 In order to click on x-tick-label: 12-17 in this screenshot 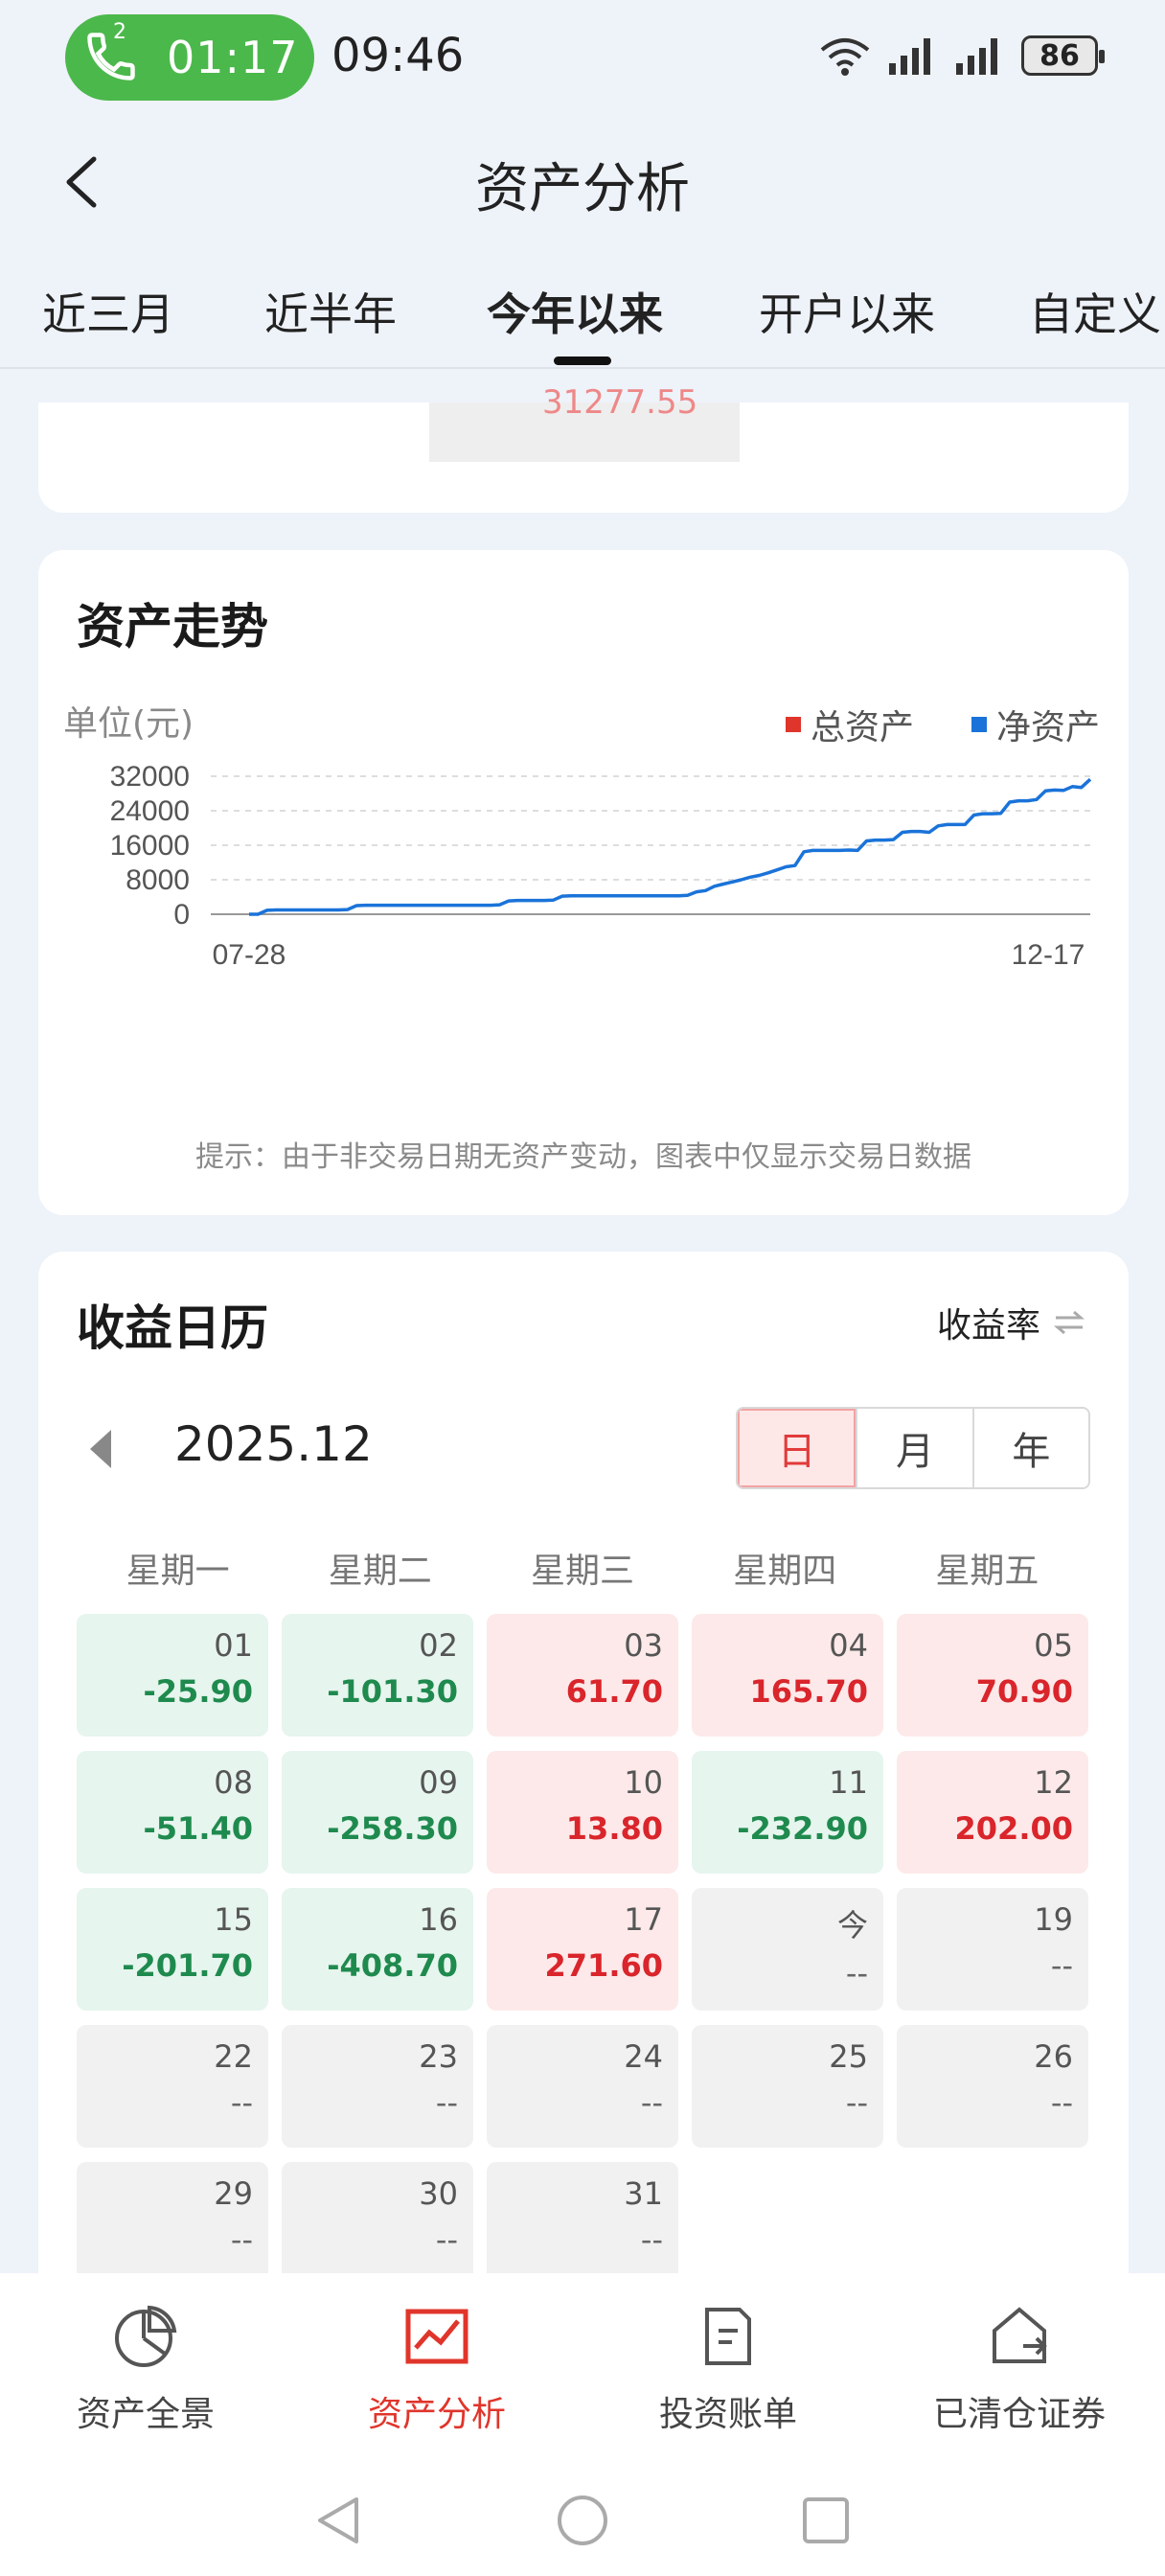, I will do `click(1049, 955)`.